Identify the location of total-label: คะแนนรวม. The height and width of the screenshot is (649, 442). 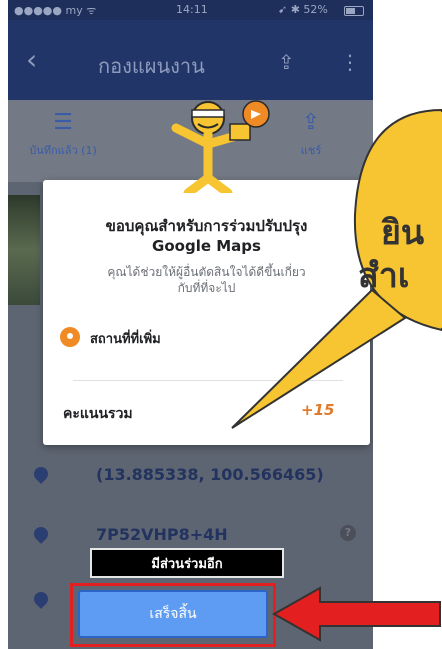
(98, 414).